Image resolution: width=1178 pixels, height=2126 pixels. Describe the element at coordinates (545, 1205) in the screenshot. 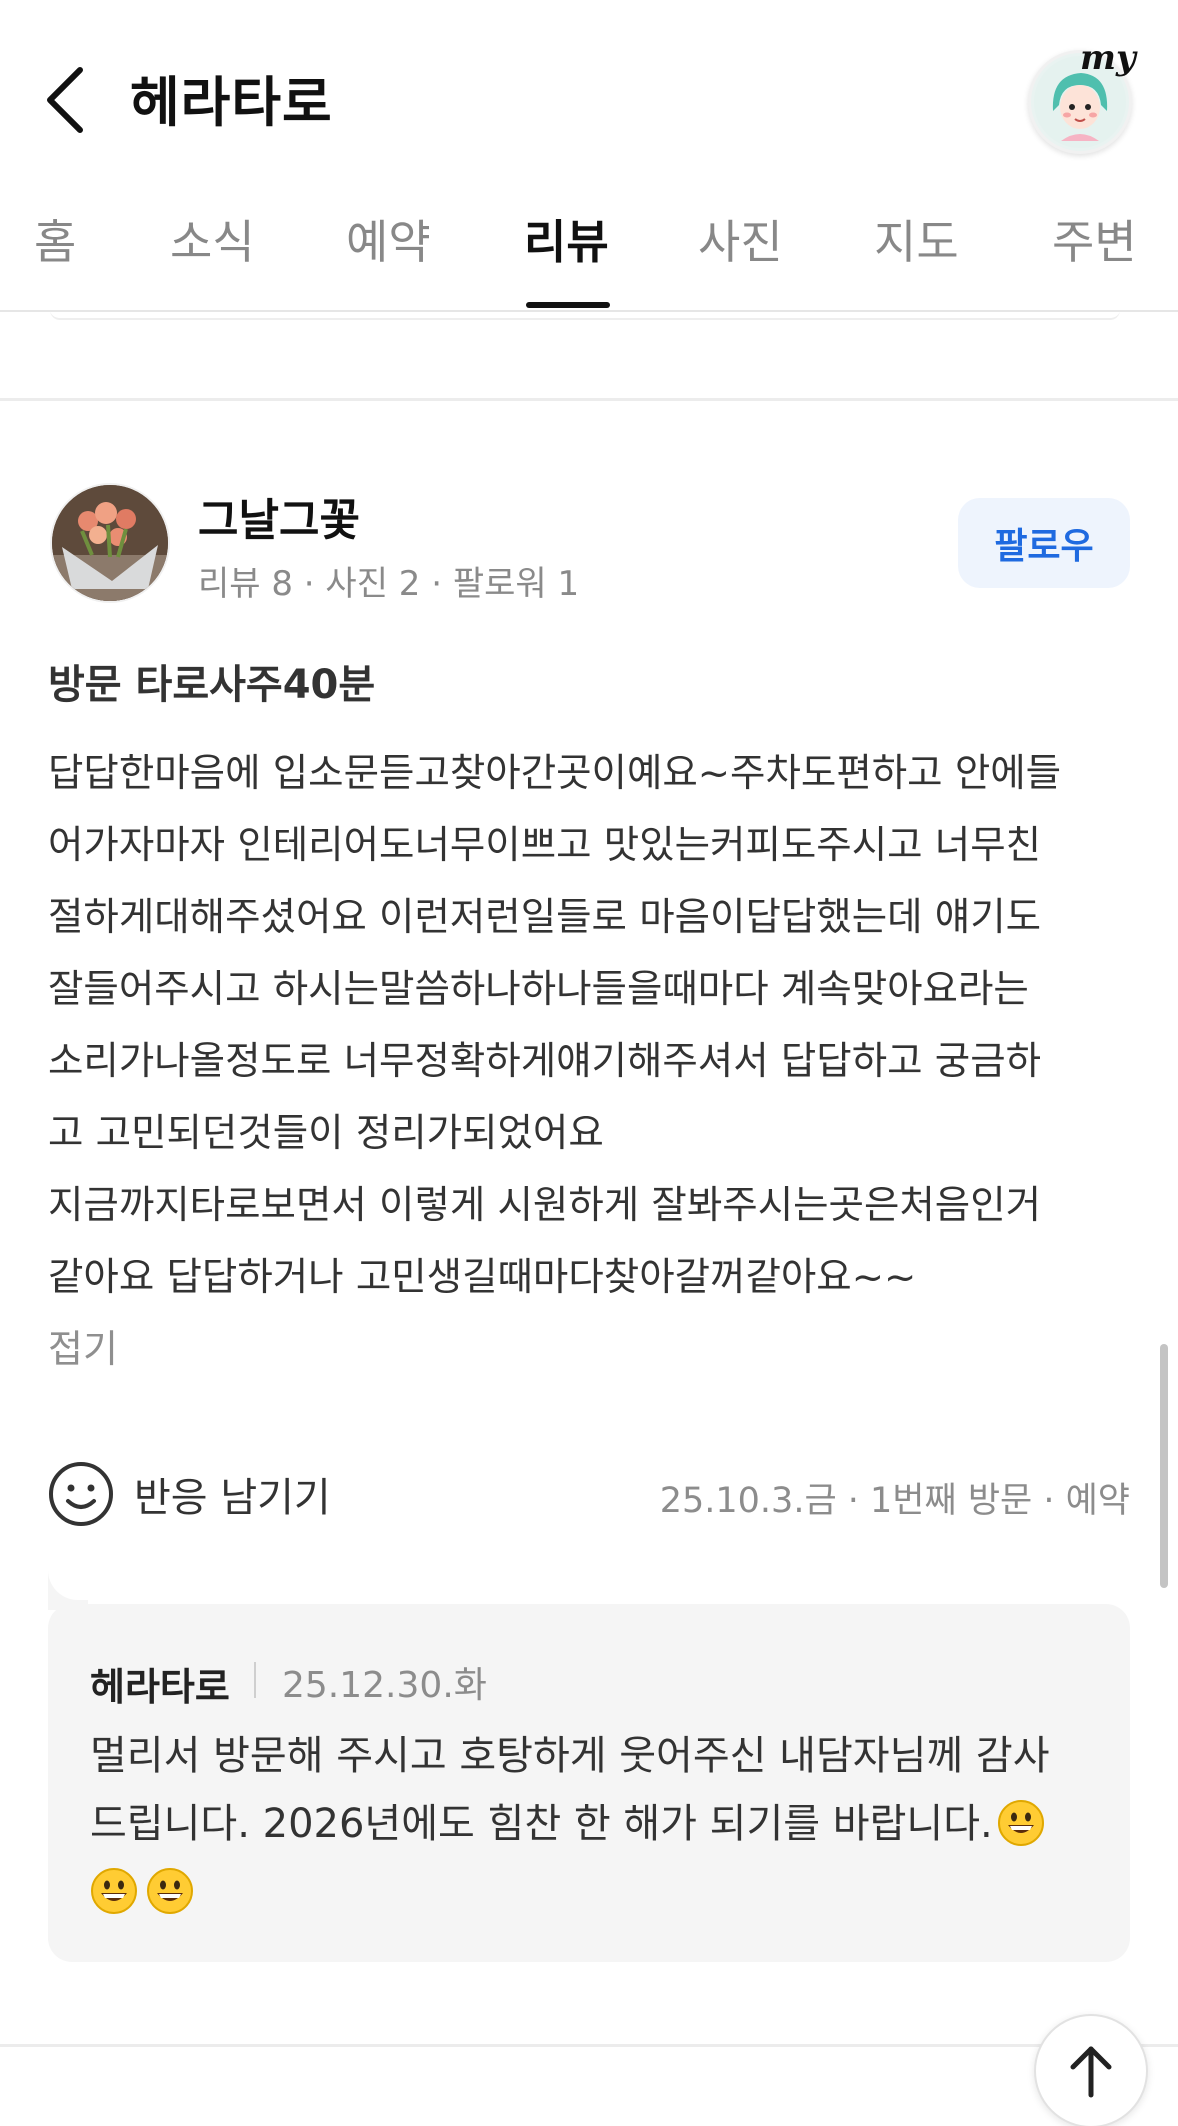

I see `review-line: 지금까지타로보면서 이렇게 시원하게 잘봐주시는곳은처음인거` at that location.